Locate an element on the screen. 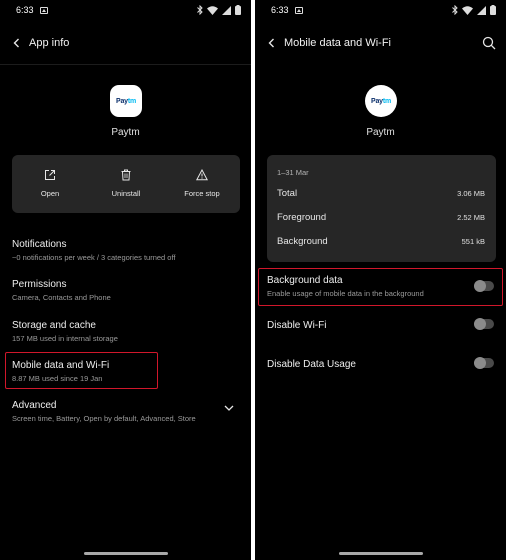  trash-icon is located at coordinates (126, 175).